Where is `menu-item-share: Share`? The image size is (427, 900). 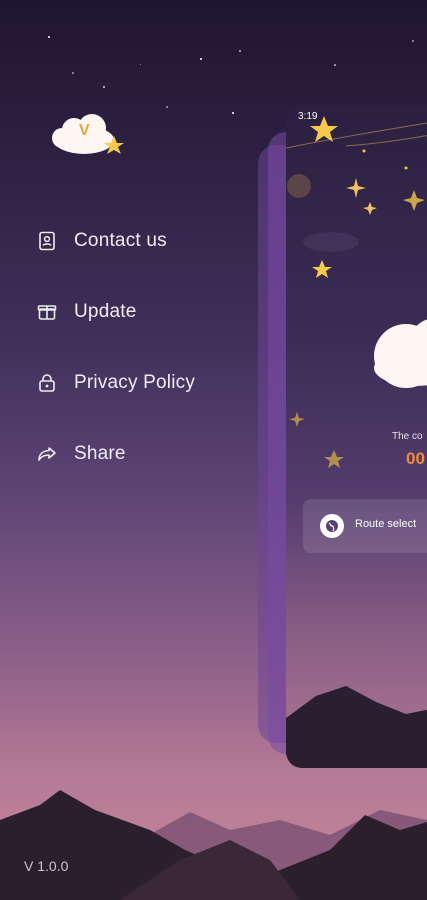
menu-item-share: Share is located at coordinates (115, 453).